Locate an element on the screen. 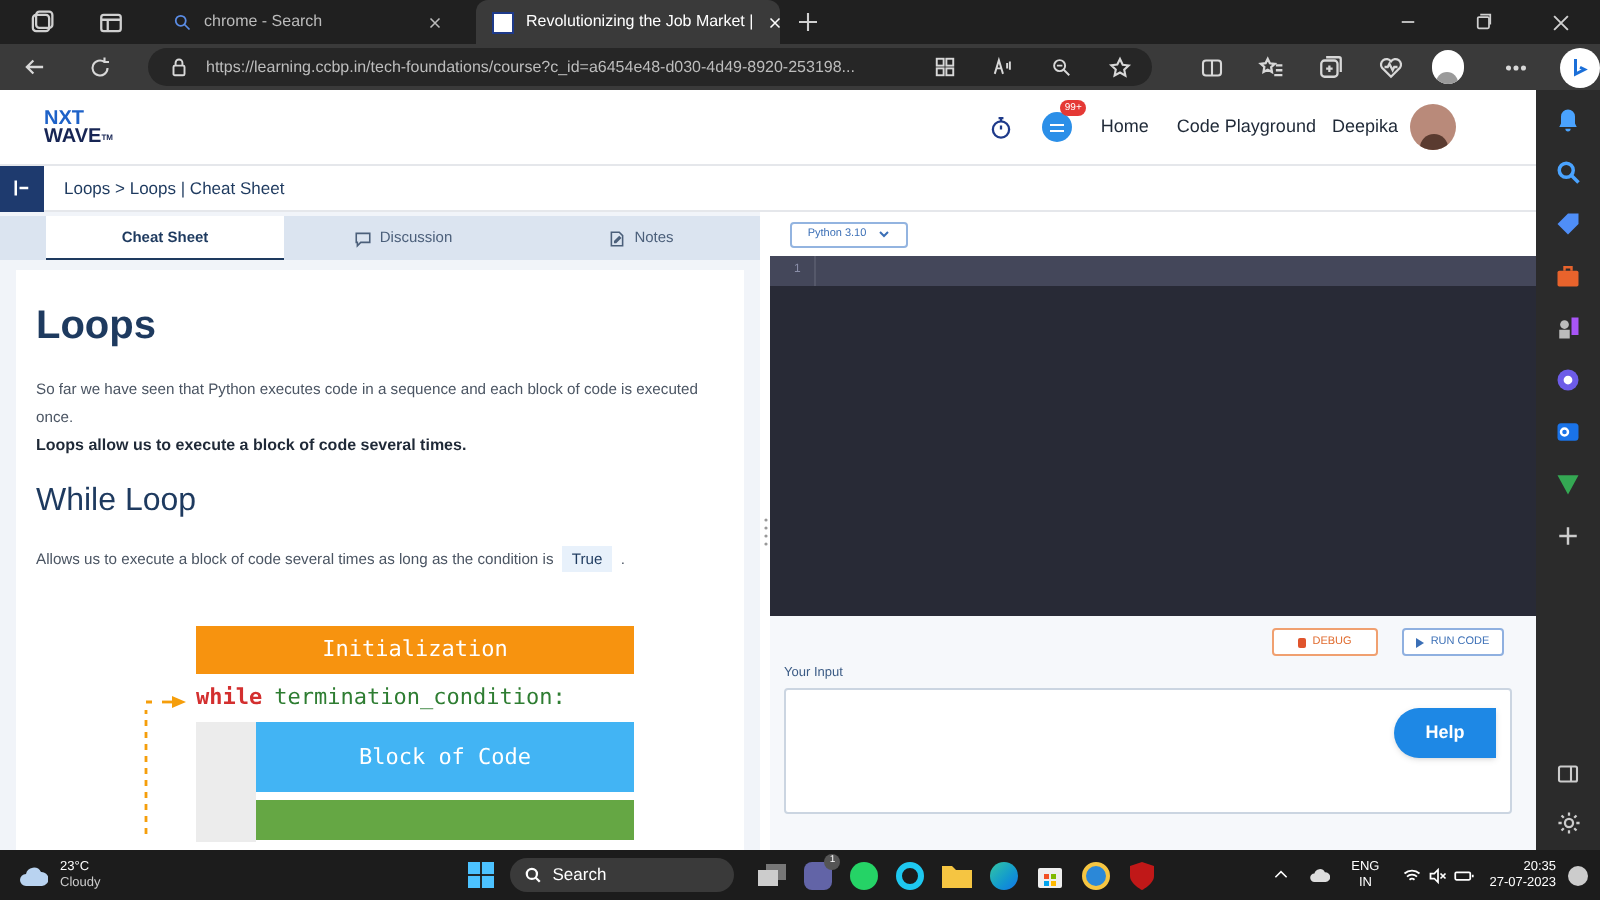 The width and height of the screenshot is (1600, 900). discussion-icon is located at coordinates (362, 238).